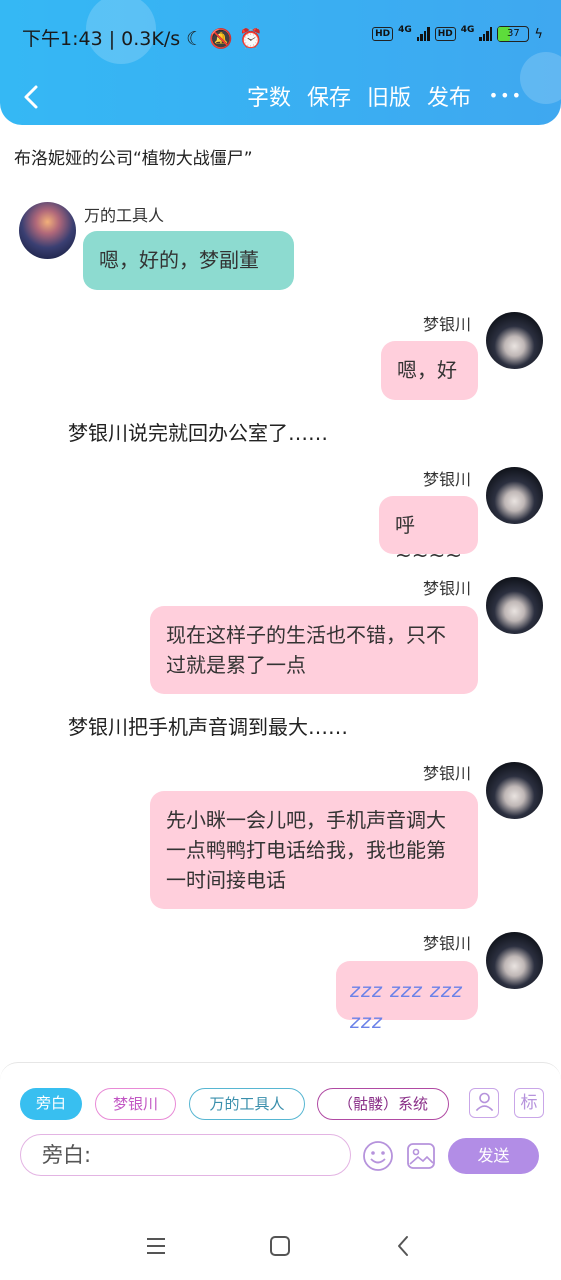 This screenshot has height=1280, width=561. Describe the element at coordinates (51, 1104) in the screenshot. I see `role-chip-narrator: 旁白` at that location.